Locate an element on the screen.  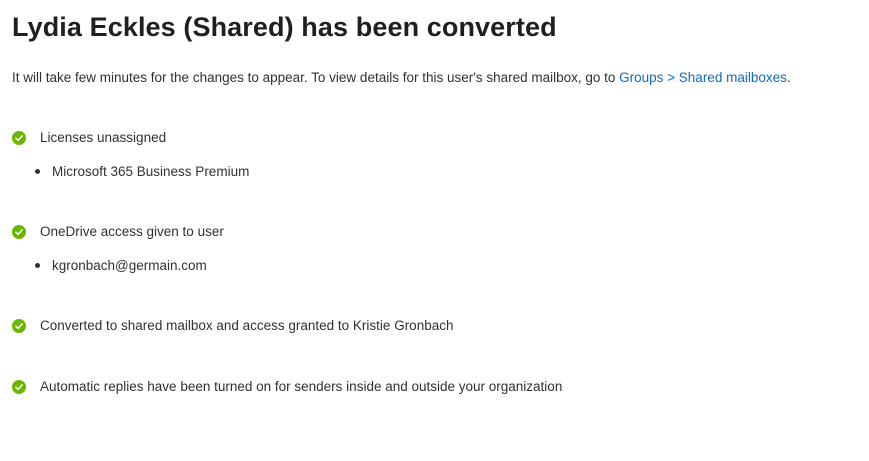
detail-text: kgronbach@germain.com is located at coordinates (129, 265).